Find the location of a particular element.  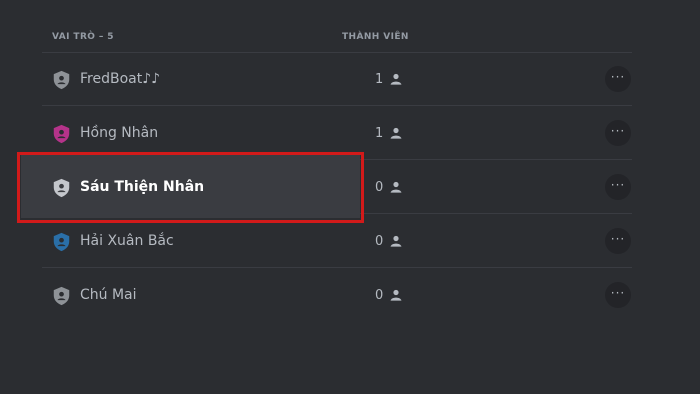

role-name: Hải Xuân Bắc is located at coordinates (127, 241).